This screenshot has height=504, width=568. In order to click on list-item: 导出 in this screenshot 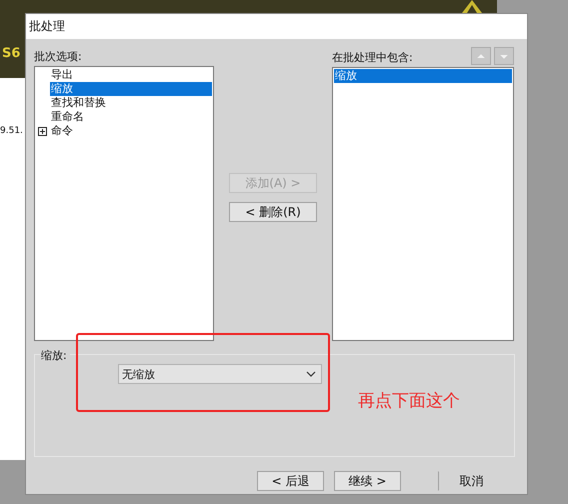, I will do `click(131, 75)`.